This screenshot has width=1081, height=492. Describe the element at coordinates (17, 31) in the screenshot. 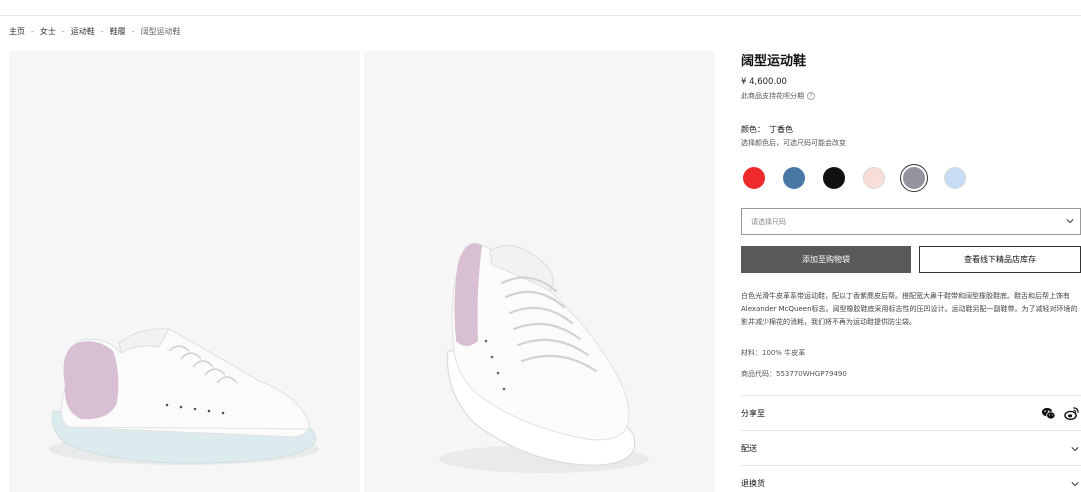

I see `breadcrumb-home: 主页` at that location.